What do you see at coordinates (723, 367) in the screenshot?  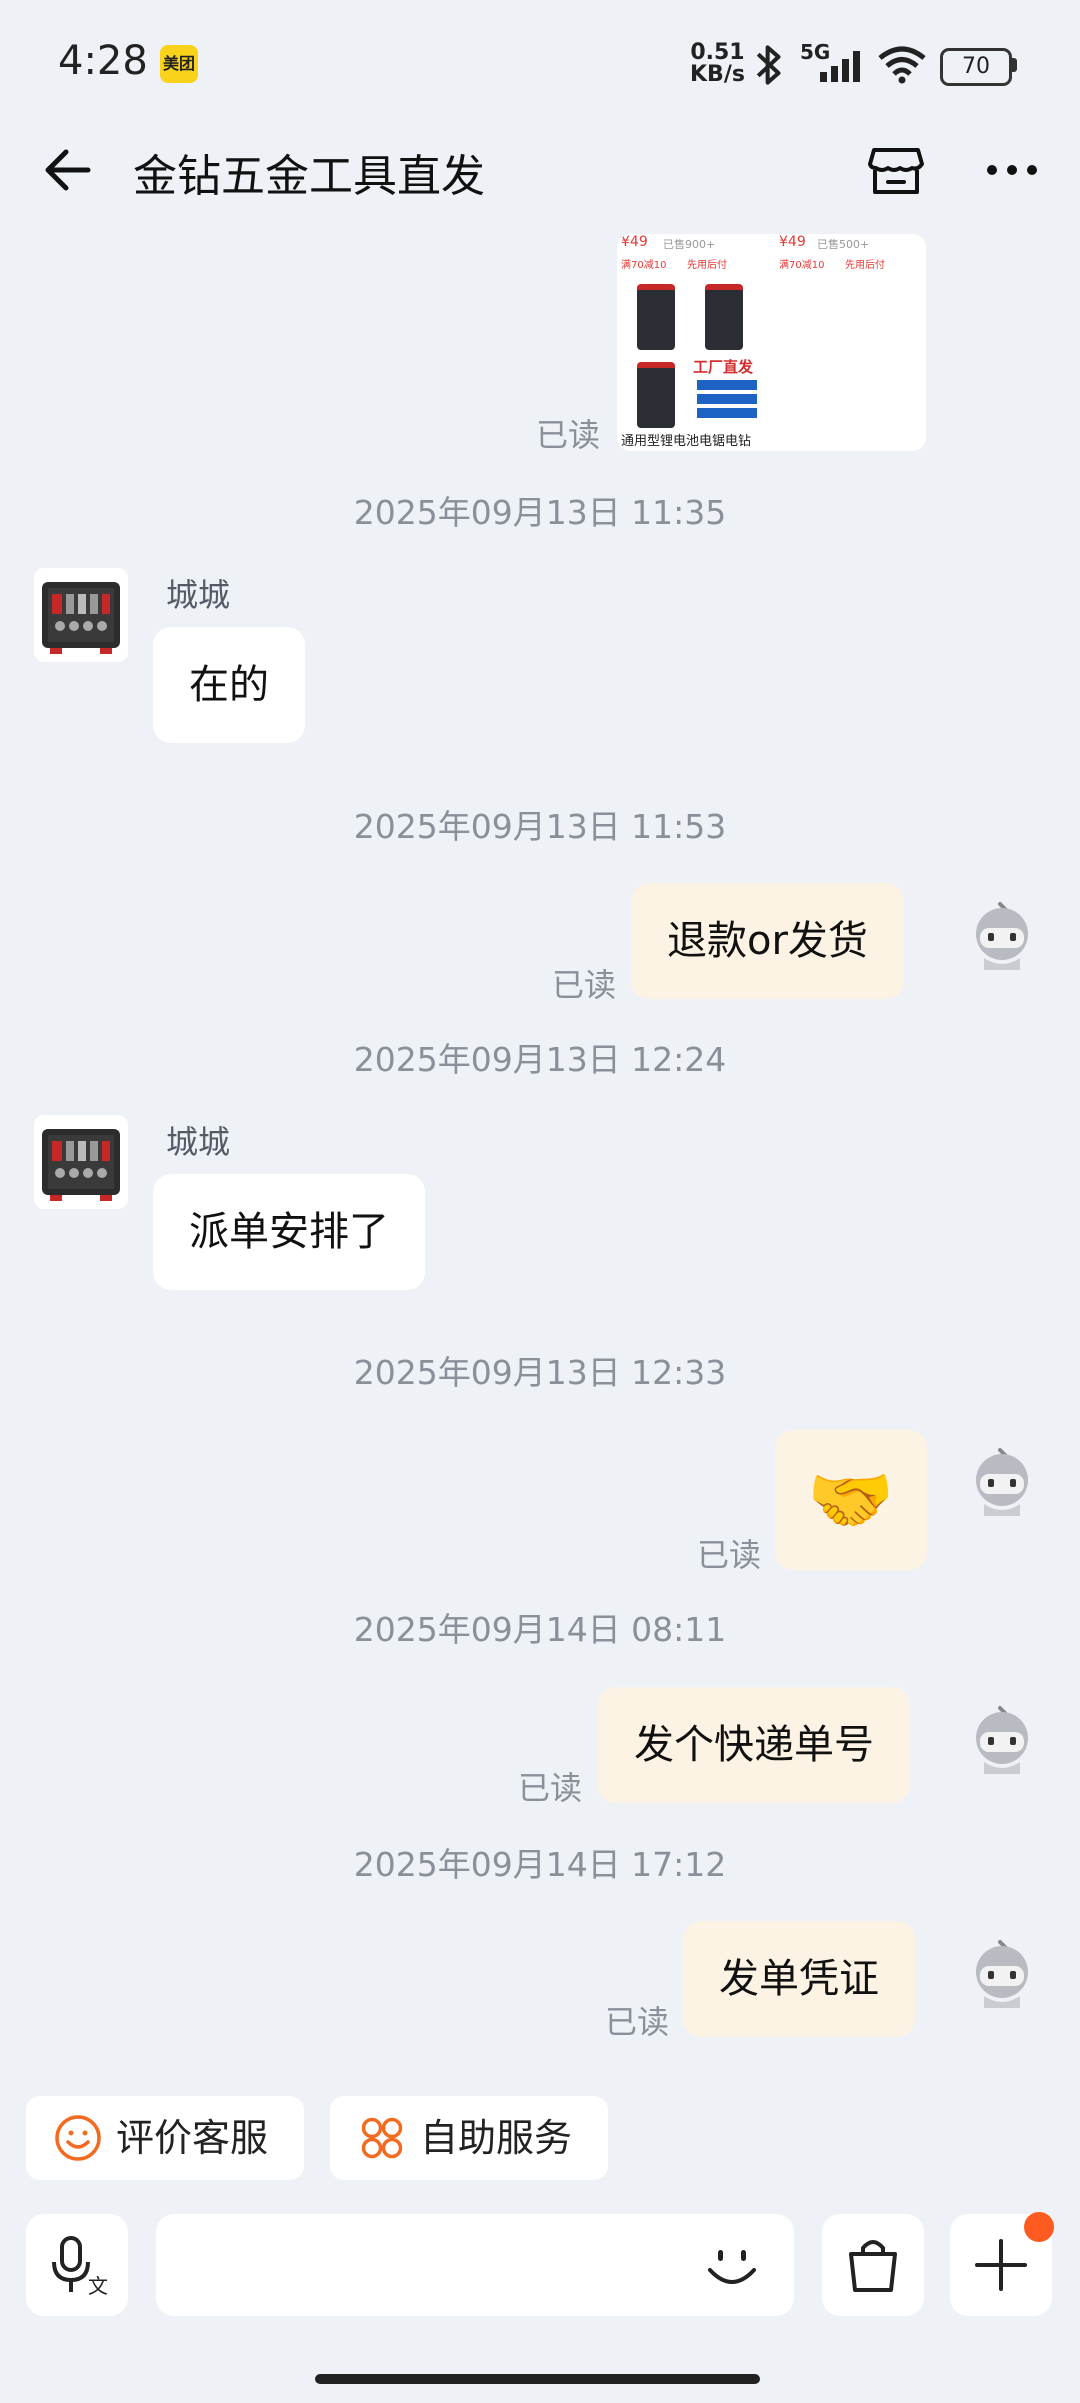 I see `factory-banner: 工厂直发` at bounding box center [723, 367].